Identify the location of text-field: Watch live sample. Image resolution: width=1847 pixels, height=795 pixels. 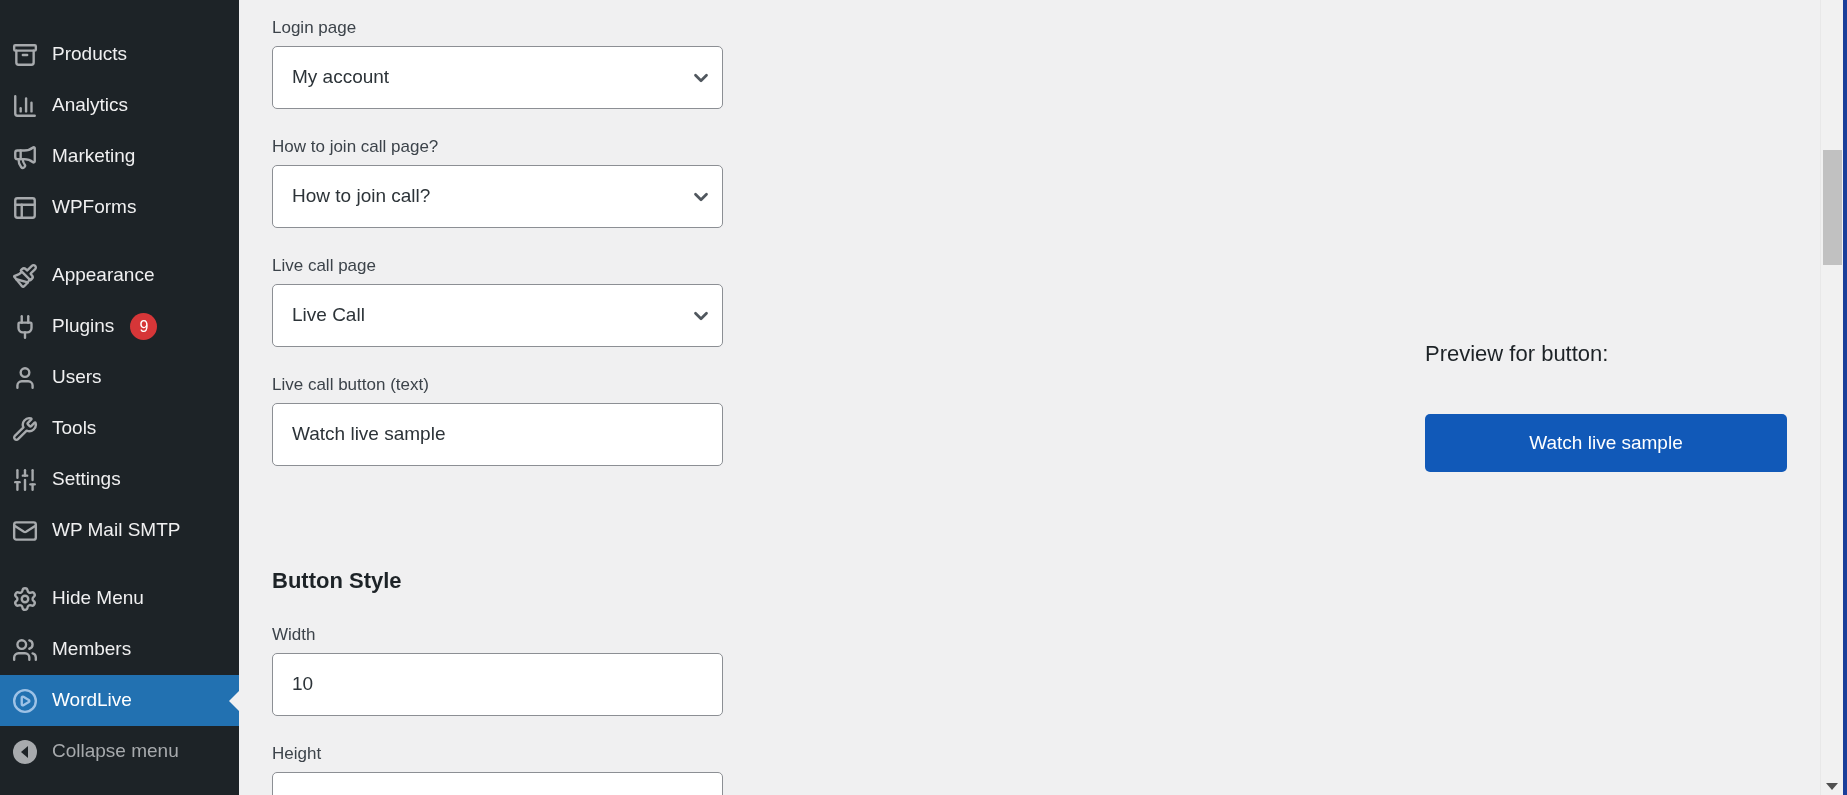
(497, 434).